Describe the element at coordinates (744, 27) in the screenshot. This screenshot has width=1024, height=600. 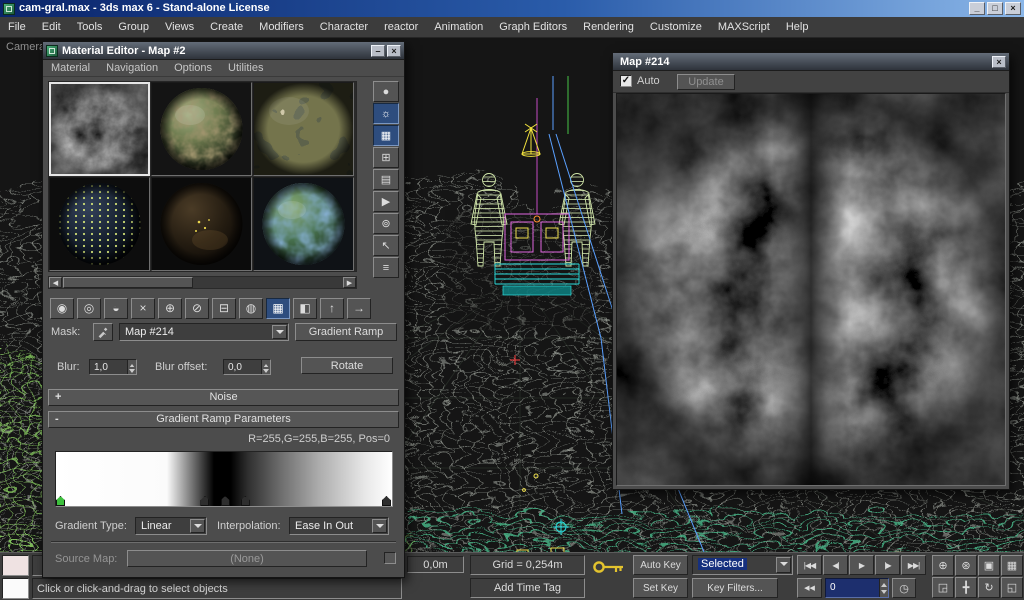
I see `menu-item: MAXScript` at that location.